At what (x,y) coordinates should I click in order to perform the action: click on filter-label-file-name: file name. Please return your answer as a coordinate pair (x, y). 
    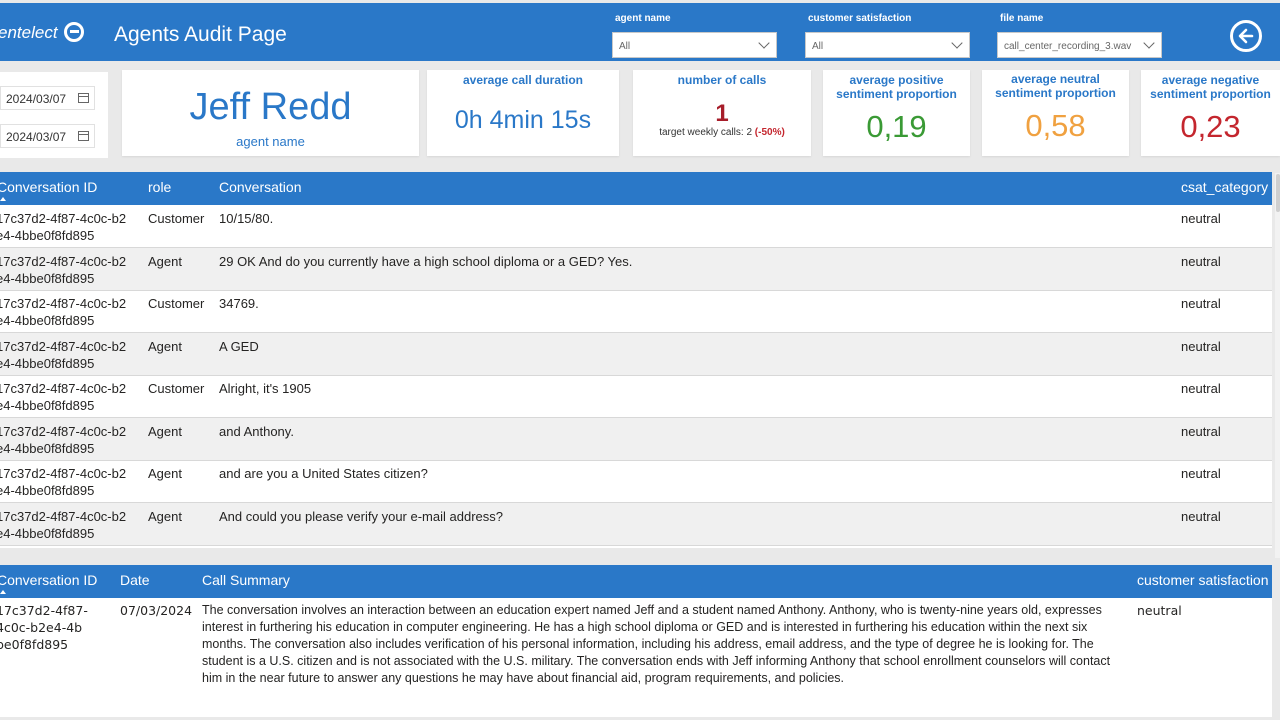
    Looking at the image, I should click on (1022, 18).